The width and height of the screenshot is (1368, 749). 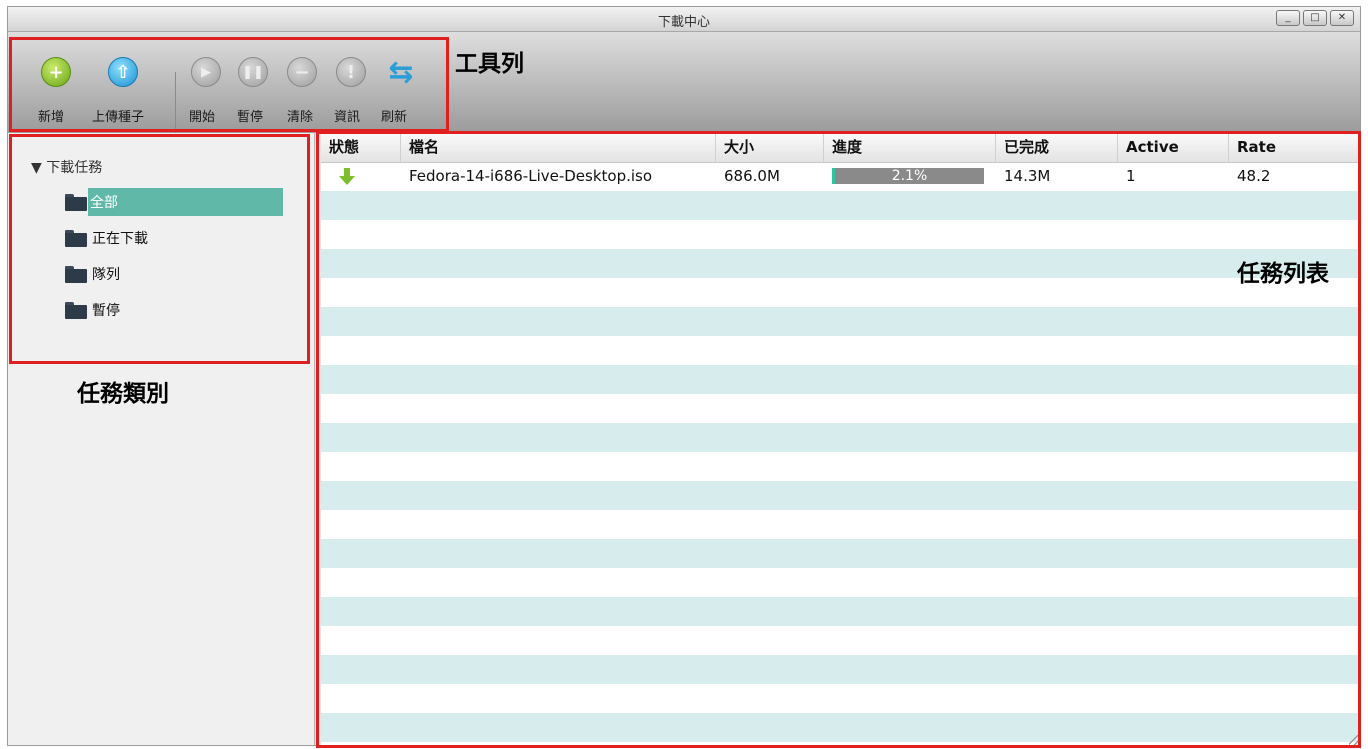 What do you see at coordinates (531, 176) in the screenshot?
I see `filename-cell: Fedora-14-i686-Live-Desktop.iso` at bounding box center [531, 176].